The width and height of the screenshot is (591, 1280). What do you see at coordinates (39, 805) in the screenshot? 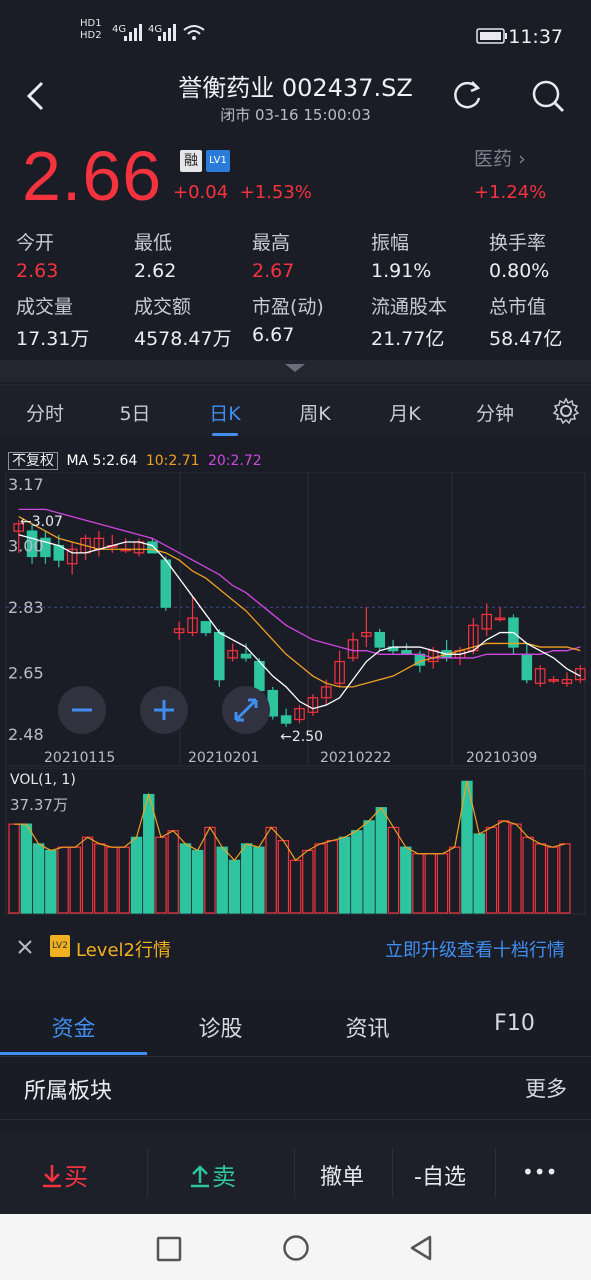
I see `vol-max-label: 37.37万` at bounding box center [39, 805].